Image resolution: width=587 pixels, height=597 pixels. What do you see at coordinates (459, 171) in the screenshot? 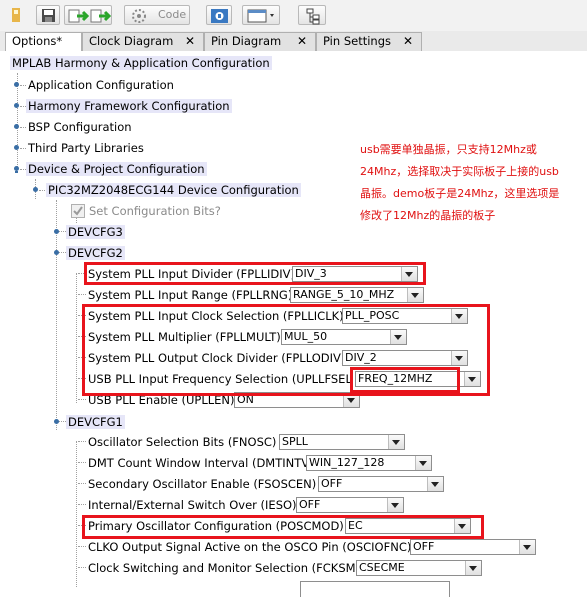
I see `annotation-line: 24Mhz，选择取决于实际板子上接的usb` at bounding box center [459, 171].